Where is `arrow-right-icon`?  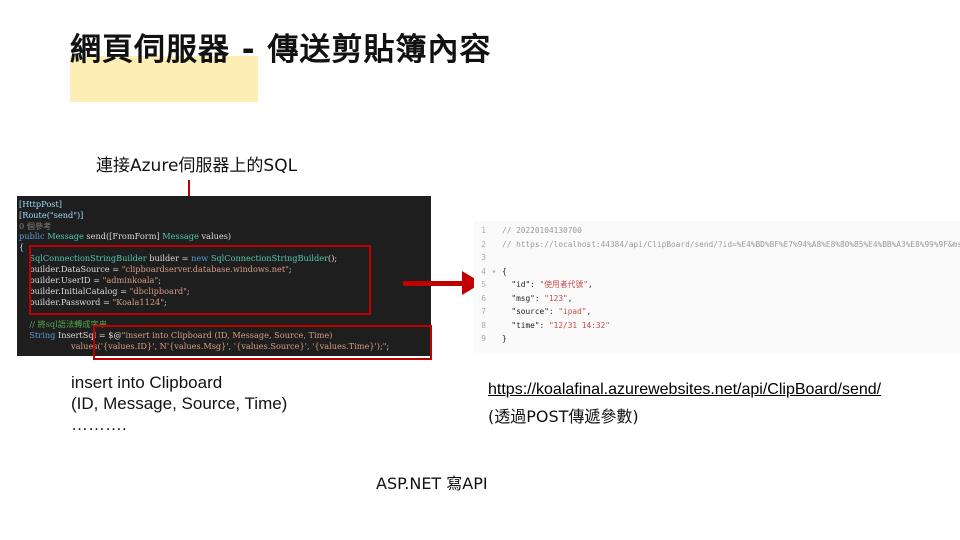 arrow-right-icon is located at coordinates (434, 283).